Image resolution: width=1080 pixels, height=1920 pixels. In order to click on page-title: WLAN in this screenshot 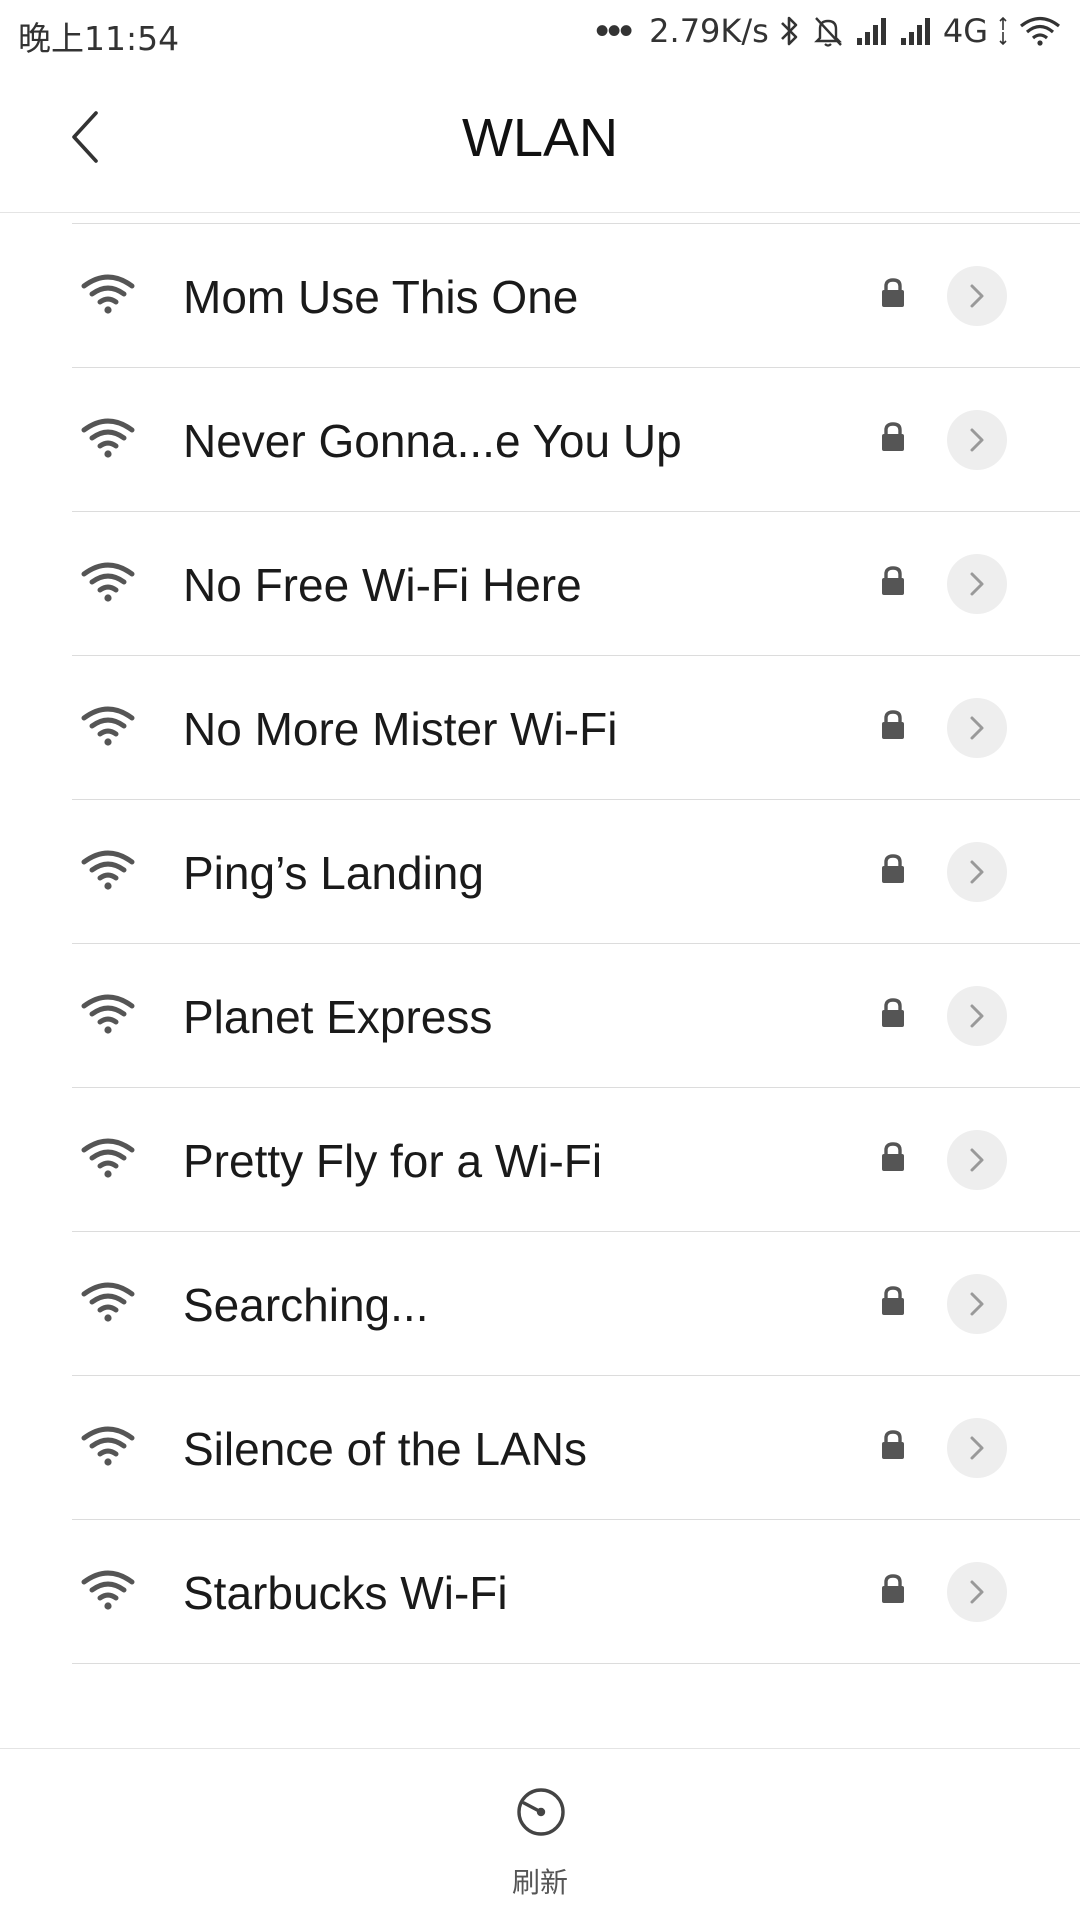, I will do `click(539, 138)`.